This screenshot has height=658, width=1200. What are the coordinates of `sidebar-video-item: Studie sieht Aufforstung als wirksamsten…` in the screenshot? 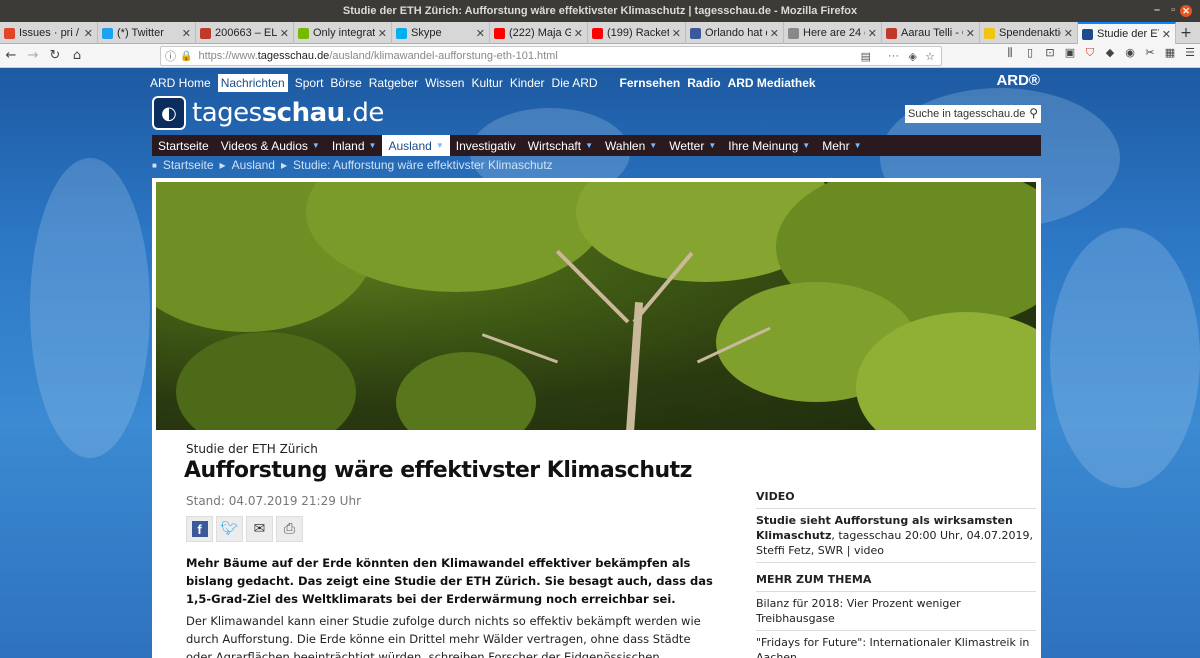 It's located at (896, 536).